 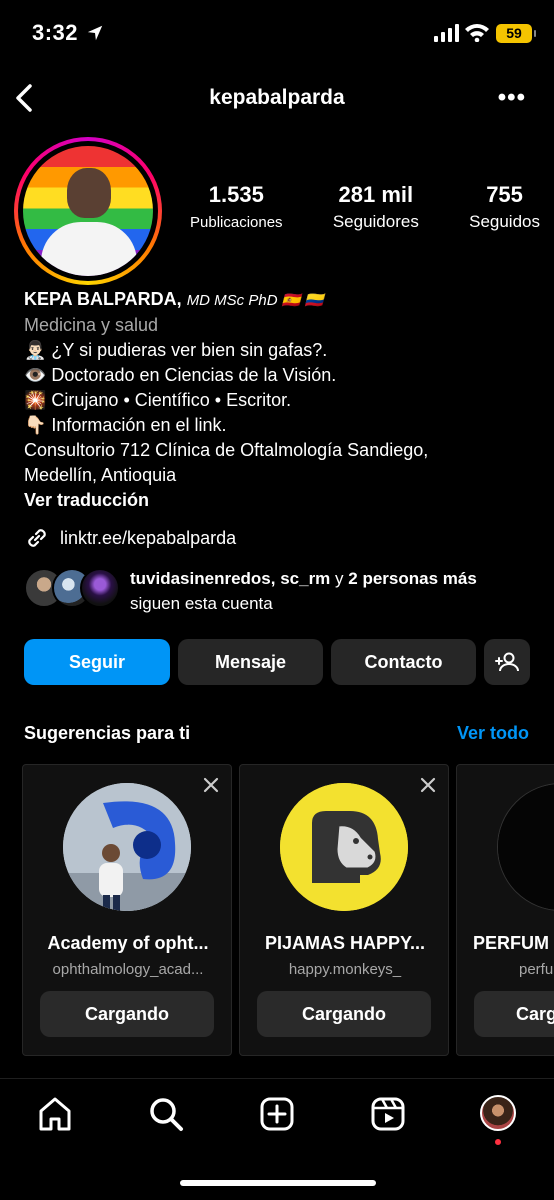 What do you see at coordinates (498, 1142) in the screenshot?
I see `notification-dot` at bounding box center [498, 1142].